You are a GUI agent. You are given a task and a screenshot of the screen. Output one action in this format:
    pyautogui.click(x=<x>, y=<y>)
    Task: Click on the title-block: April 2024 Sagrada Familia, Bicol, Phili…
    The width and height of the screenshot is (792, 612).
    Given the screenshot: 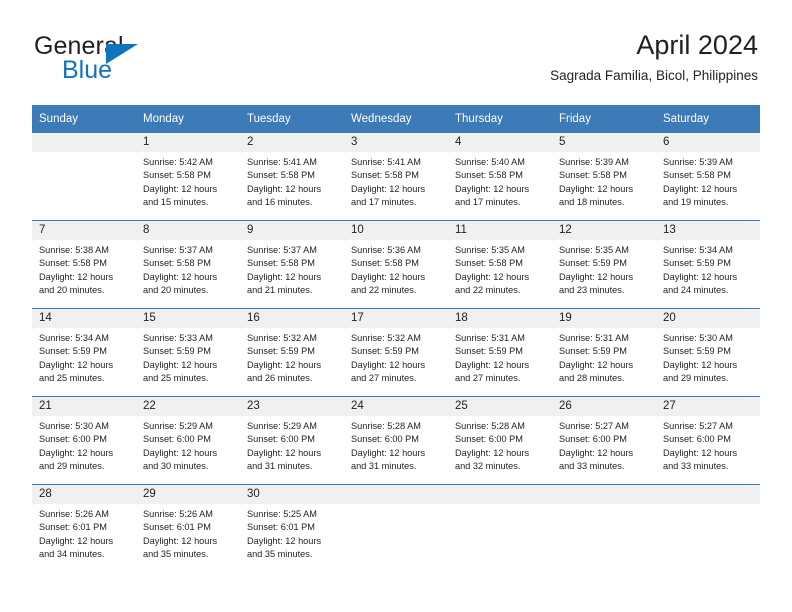 What is the action you would take?
    pyautogui.click(x=498, y=56)
    